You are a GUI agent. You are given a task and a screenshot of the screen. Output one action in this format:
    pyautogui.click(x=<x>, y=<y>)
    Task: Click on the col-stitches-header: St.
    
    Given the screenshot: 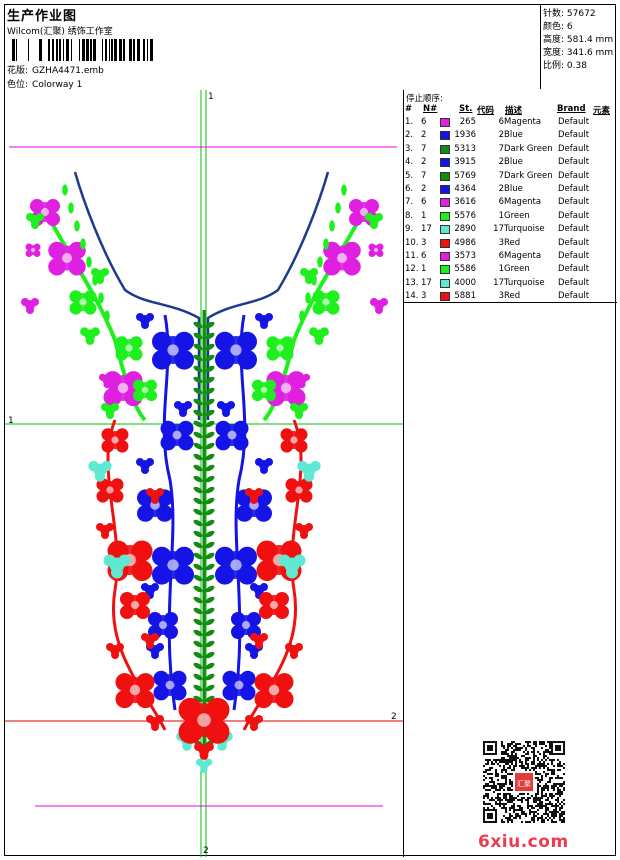 What is the action you would take?
    pyautogui.click(x=466, y=109)
    